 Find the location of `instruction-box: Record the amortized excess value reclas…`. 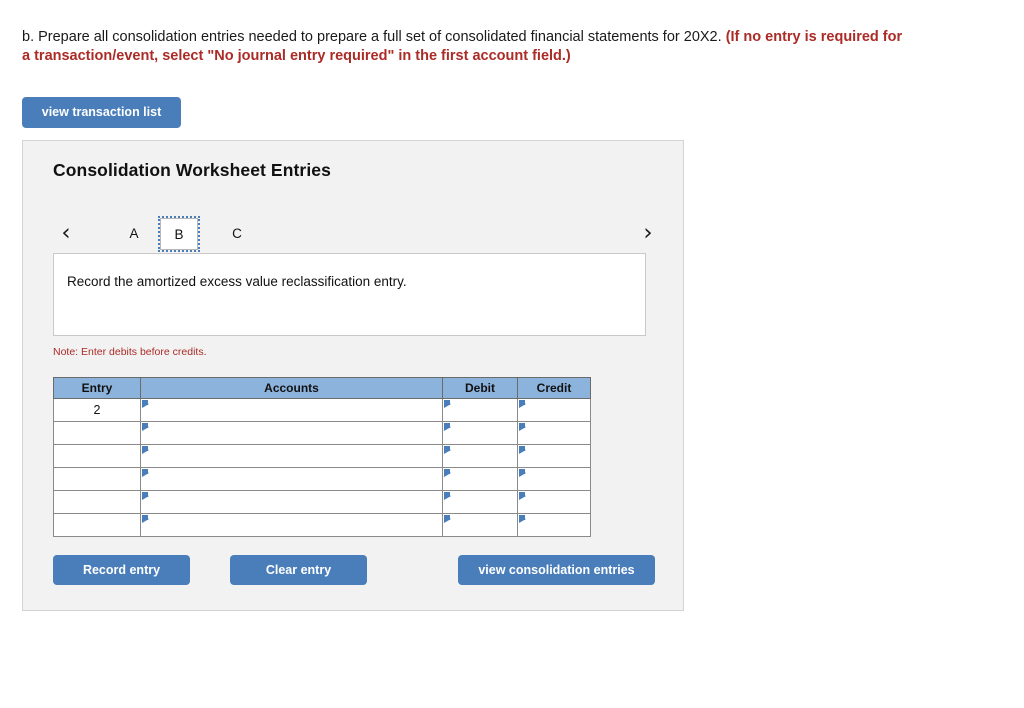

instruction-box: Record the amortized excess value reclas… is located at coordinates (349, 294).